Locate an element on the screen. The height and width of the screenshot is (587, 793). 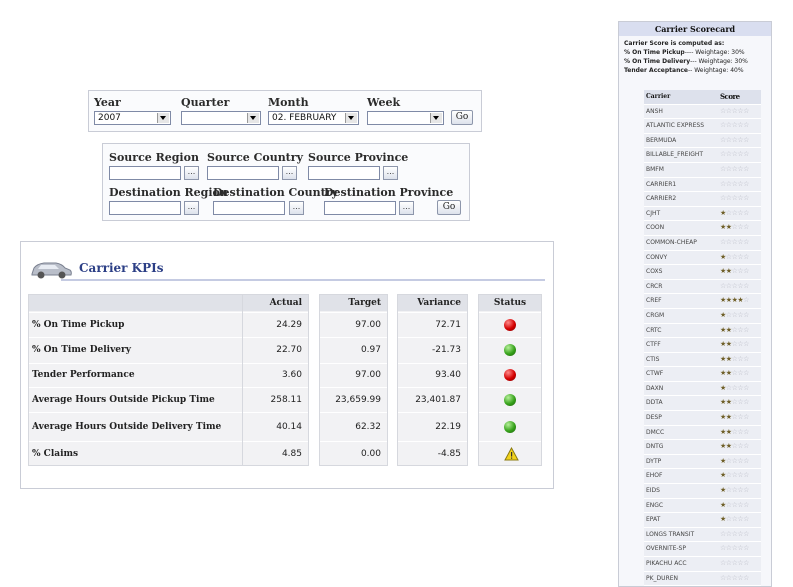
carrier-row: DYTP ★☆☆☆☆ is located at coordinates (702, 462).